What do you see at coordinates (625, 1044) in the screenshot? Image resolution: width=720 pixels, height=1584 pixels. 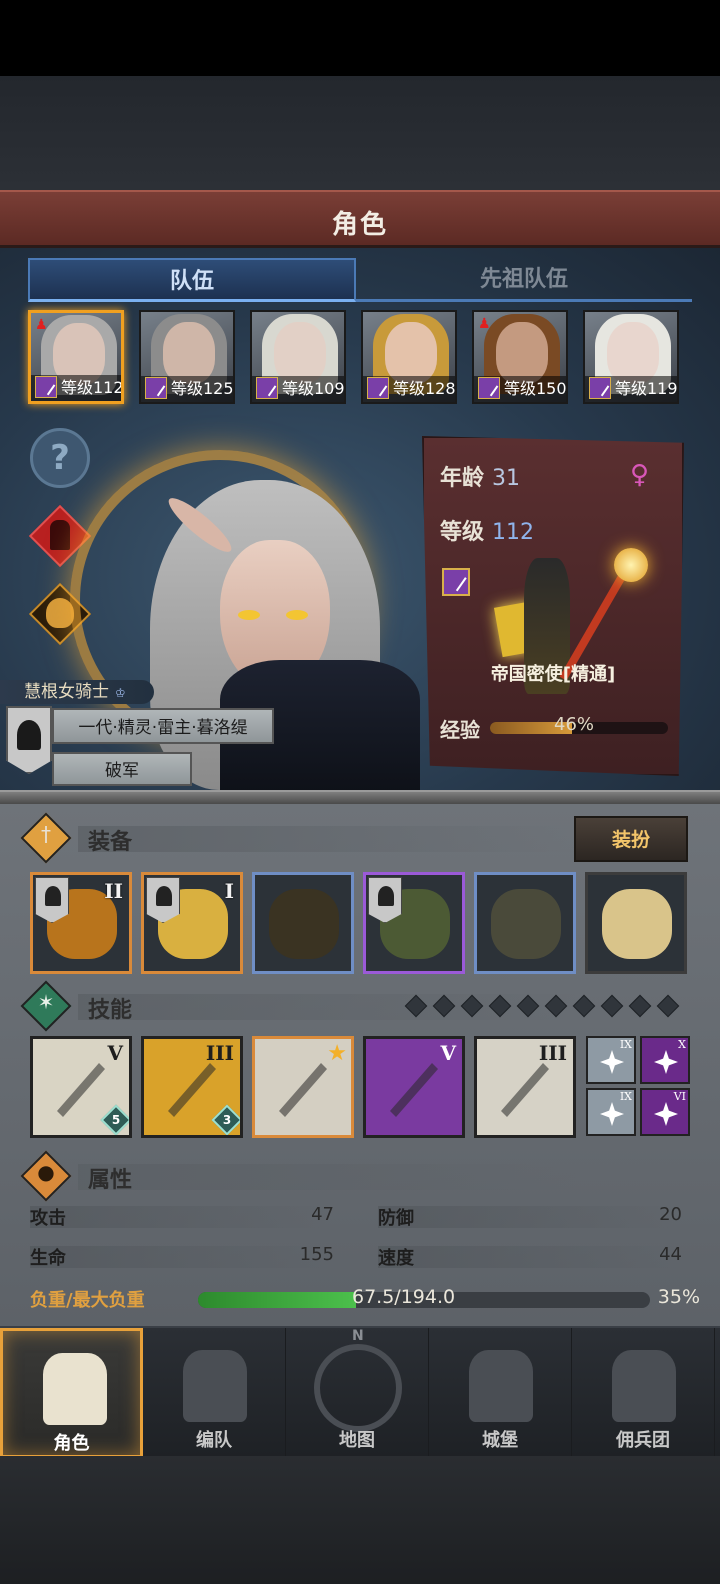 I see `passive-rank: IX` at bounding box center [625, 1044].